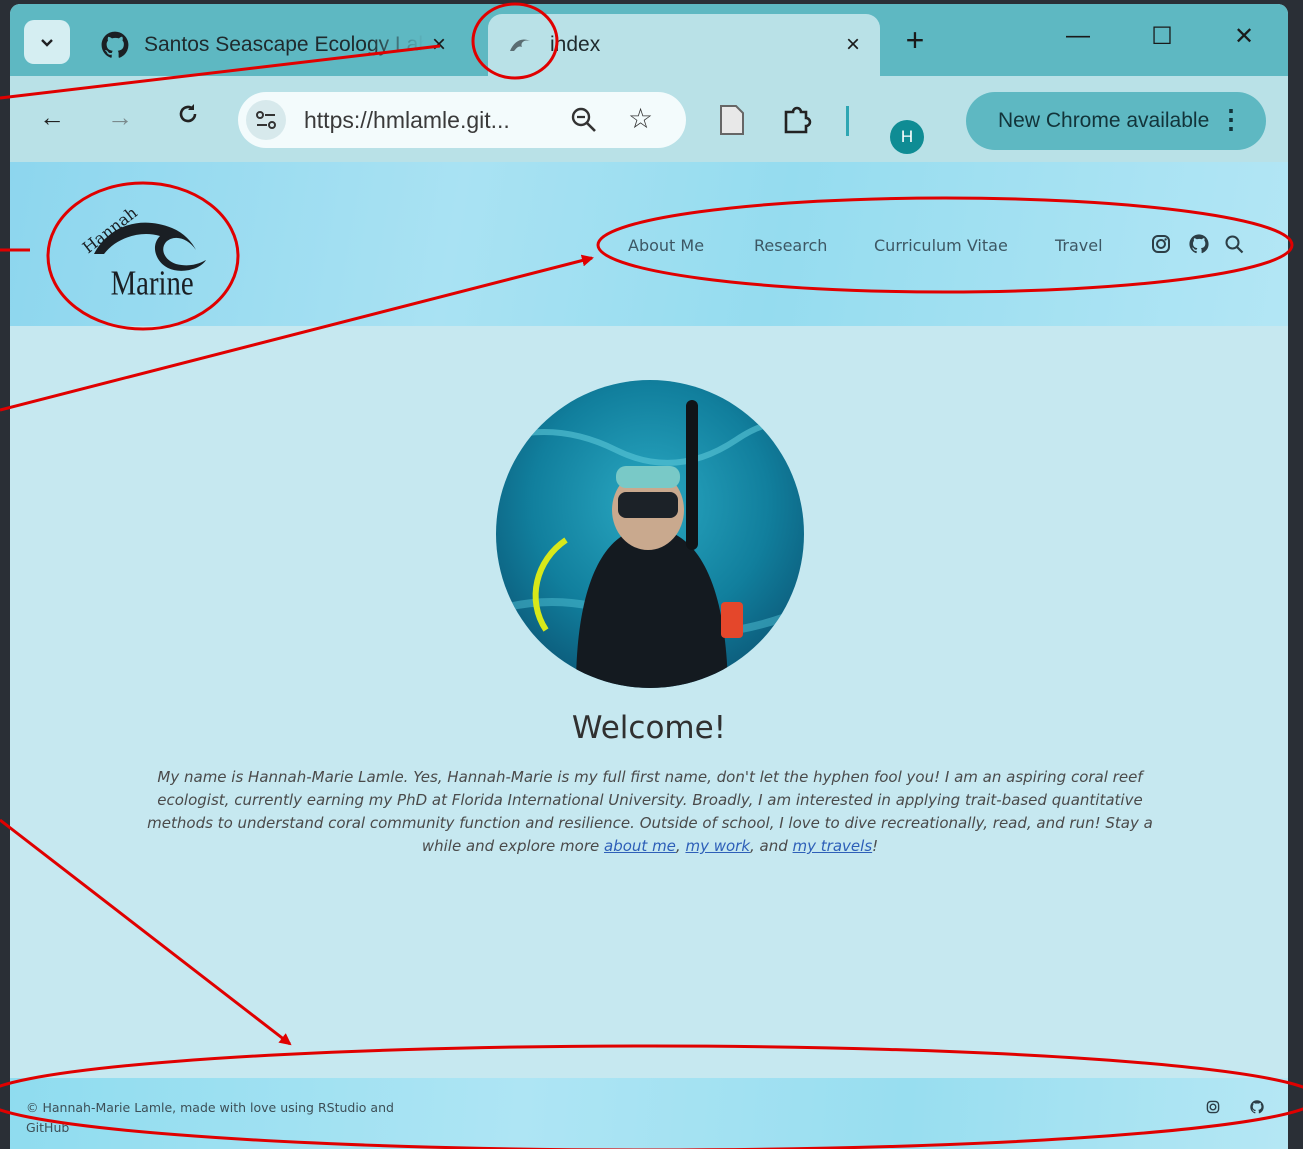 Image resolution: width=1303 pixels, height=1149 pixels. What do you see at coordinates (649, 728) in the screenshot?
I see `welcome-heading: Welcome!` at bounding box center [649, 728].